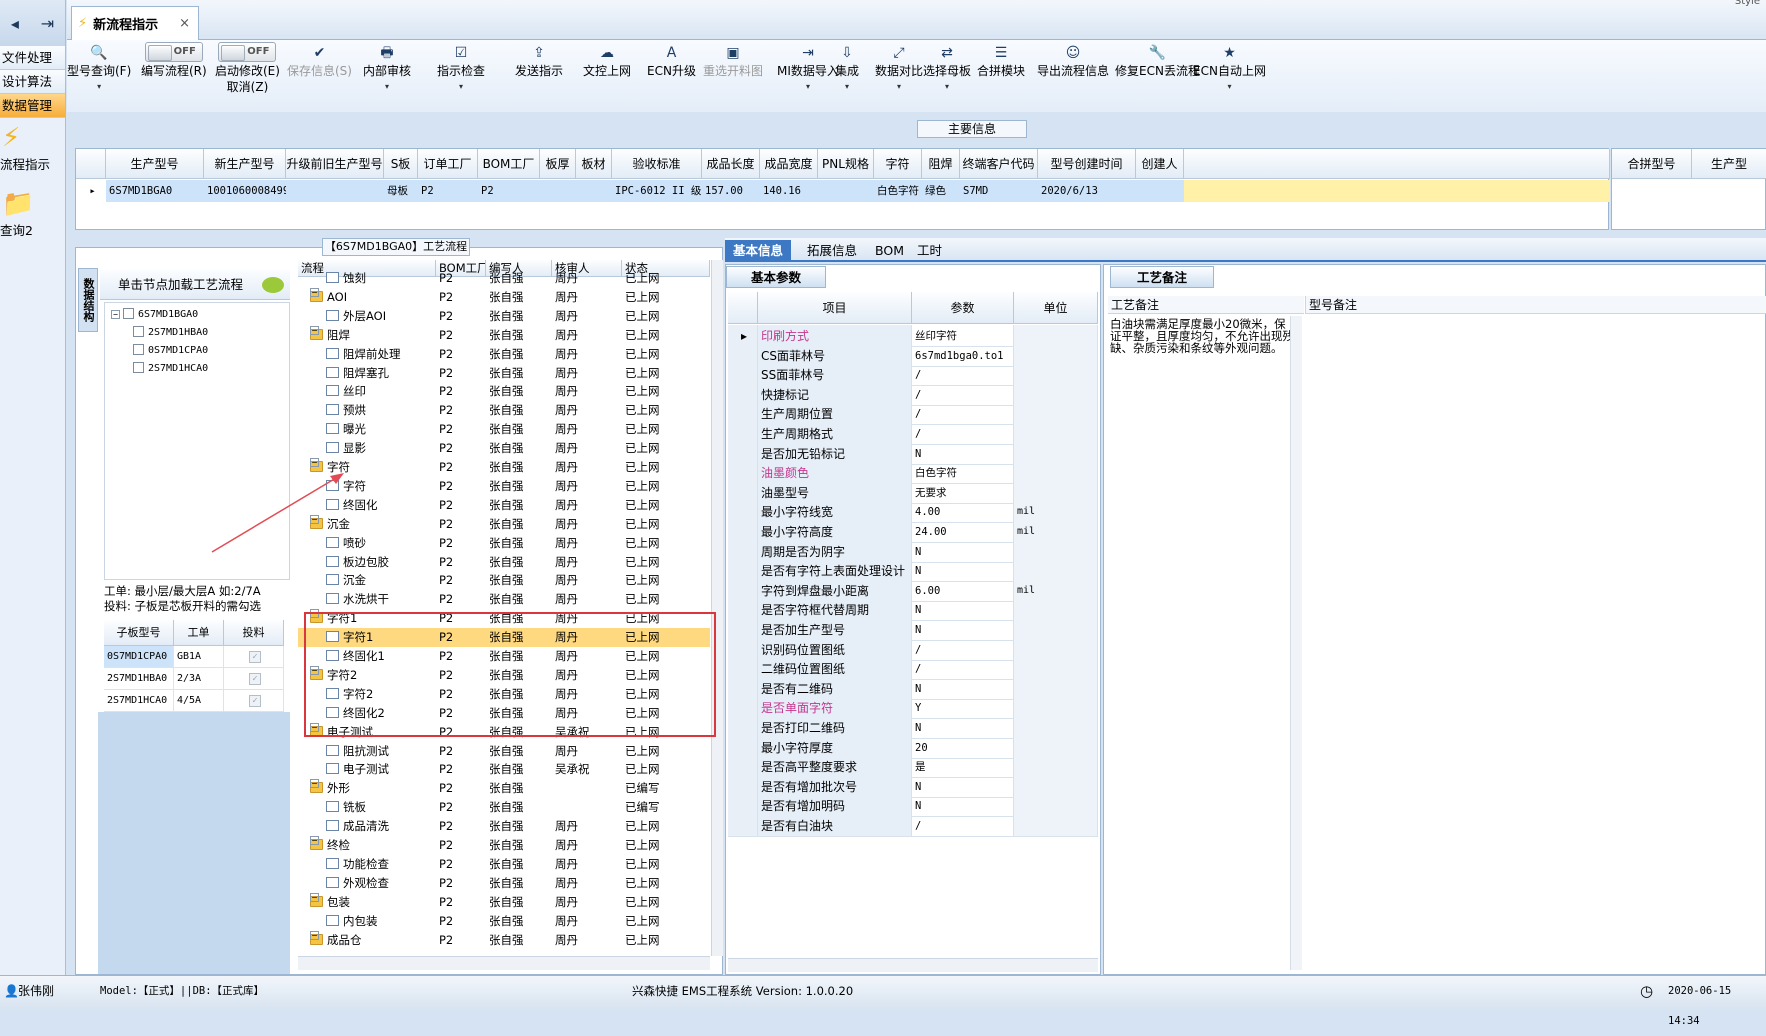 The image size is (1766, 1036). I want to click on column-header: 终端客户代码, so click(999, 164).